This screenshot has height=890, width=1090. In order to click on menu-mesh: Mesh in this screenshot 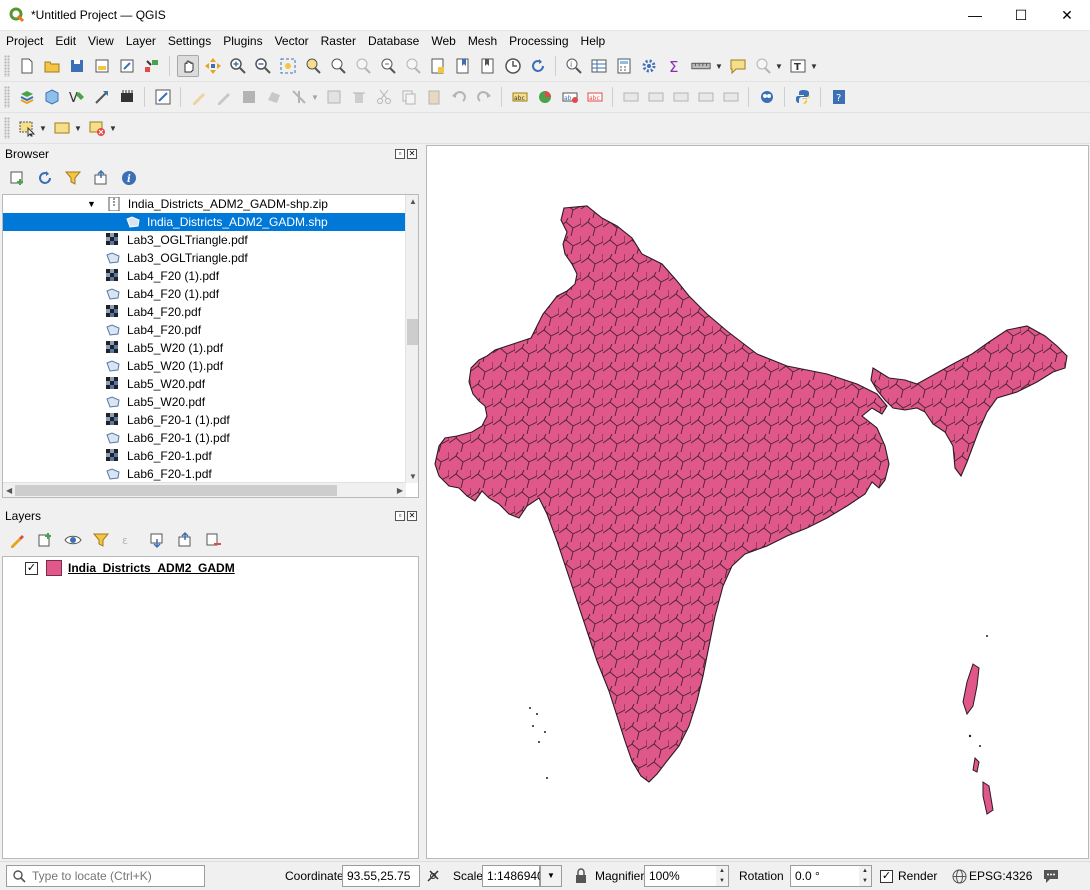, I will do `click(482, 41)`.